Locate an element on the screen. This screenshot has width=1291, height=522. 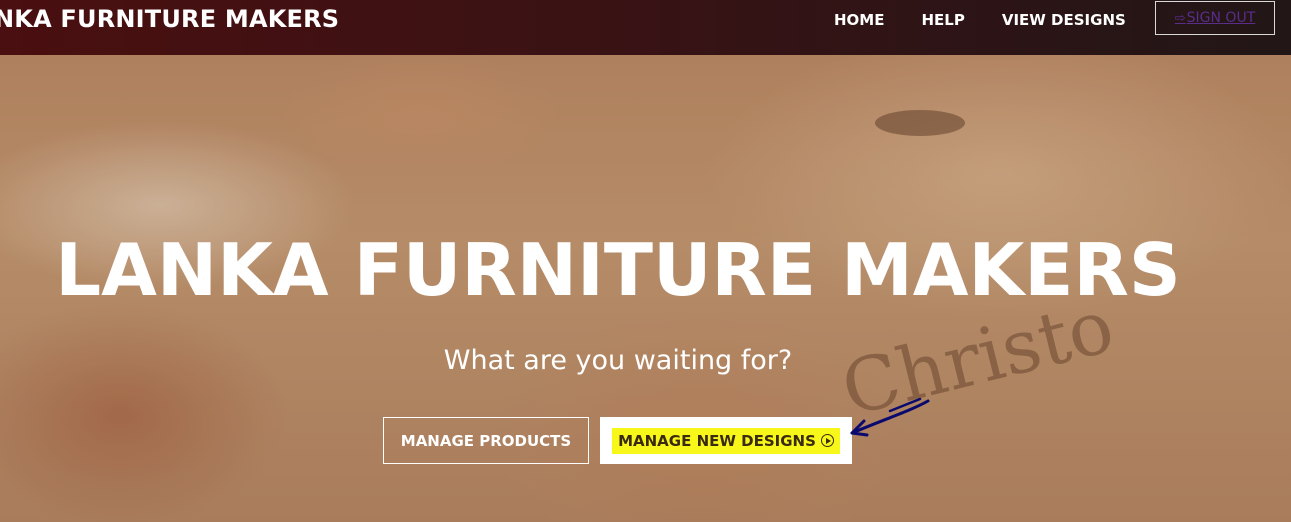
manage-new-designs-button: MANAGE NEW DESIGNS is located at coordinates (726, 440).